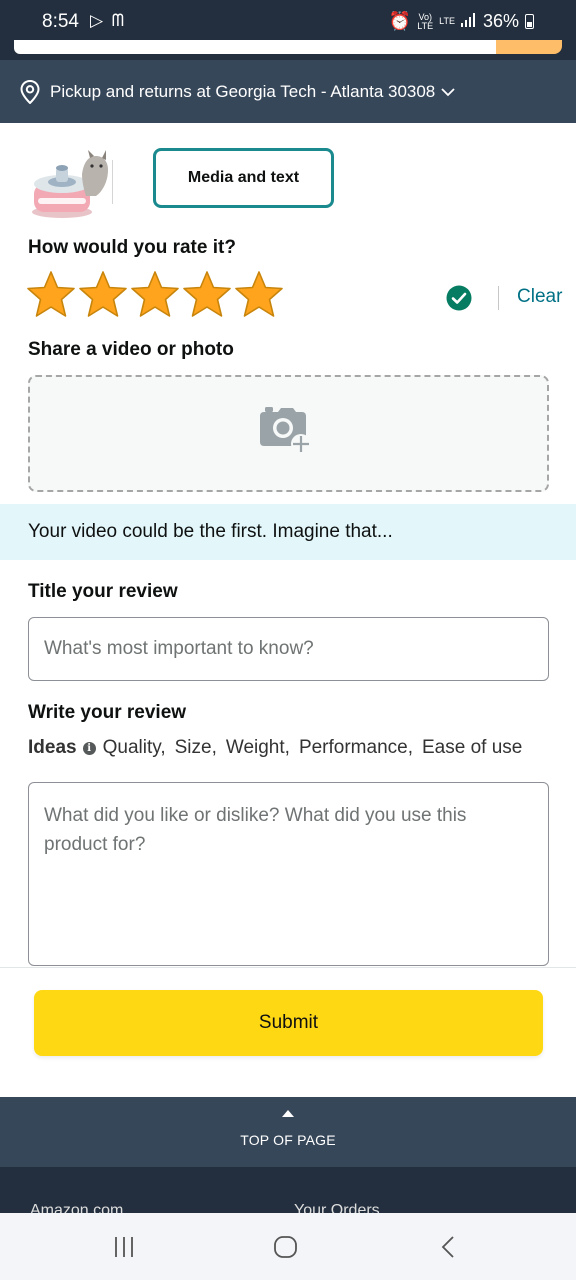 The width and height of the screenshot is (576, 1280). I want to click on idea-chip: Performance,, so click(356, 748).